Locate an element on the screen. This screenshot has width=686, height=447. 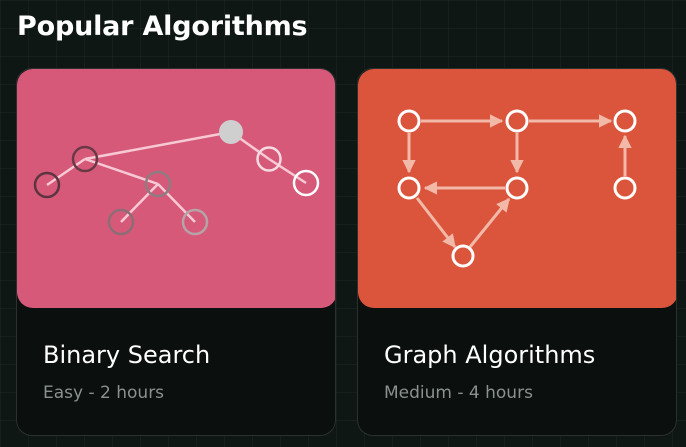
card-title: Binary Search is located at coordinates (127, 355).